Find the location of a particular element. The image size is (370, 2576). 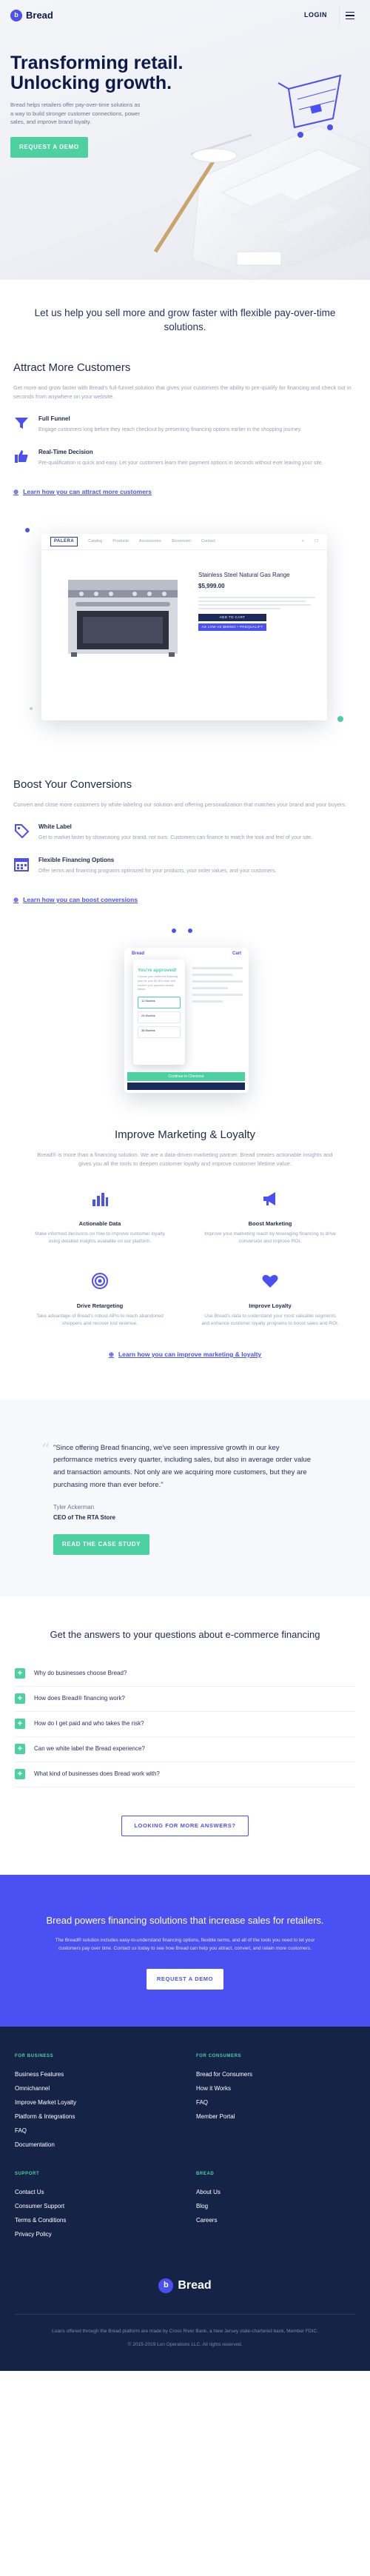

hamburger-menu-icon is located at coordinates (349, 15).